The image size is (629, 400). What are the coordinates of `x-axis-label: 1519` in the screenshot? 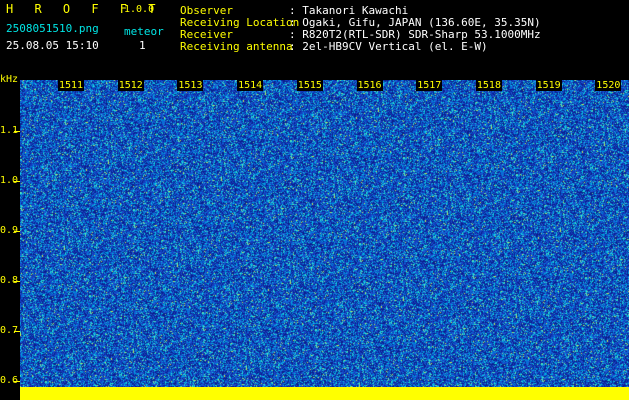 It's located at (548, 85).